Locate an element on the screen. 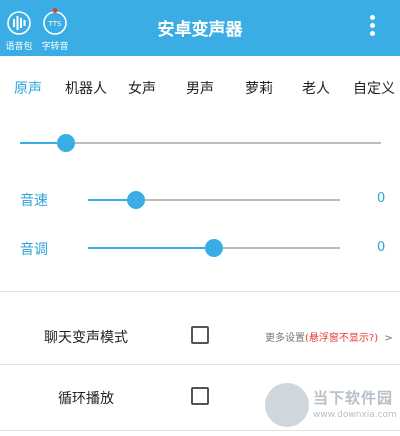 The width and height of the screenshot is (400, 436). voice-effect-tabs: 原声 机器人 女声 男声 萝莉 老人 自定义 is located at coordinates (200, 88).